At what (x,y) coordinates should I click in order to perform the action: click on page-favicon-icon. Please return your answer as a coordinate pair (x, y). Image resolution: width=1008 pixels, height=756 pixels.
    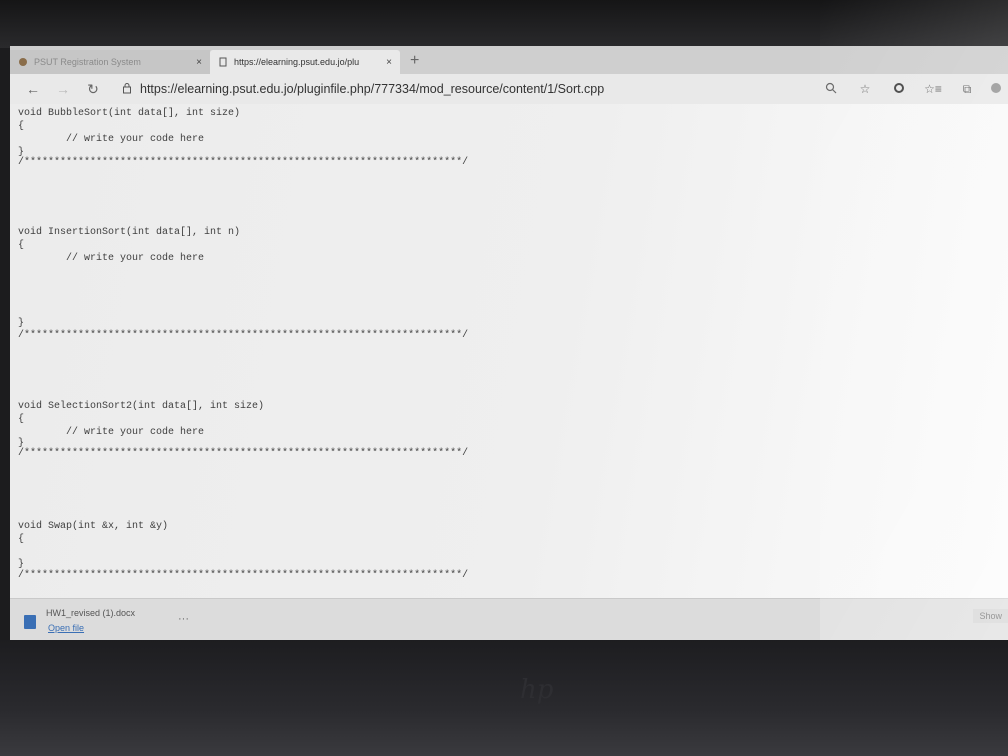
    Looking at the image, I should click on (223, 62).